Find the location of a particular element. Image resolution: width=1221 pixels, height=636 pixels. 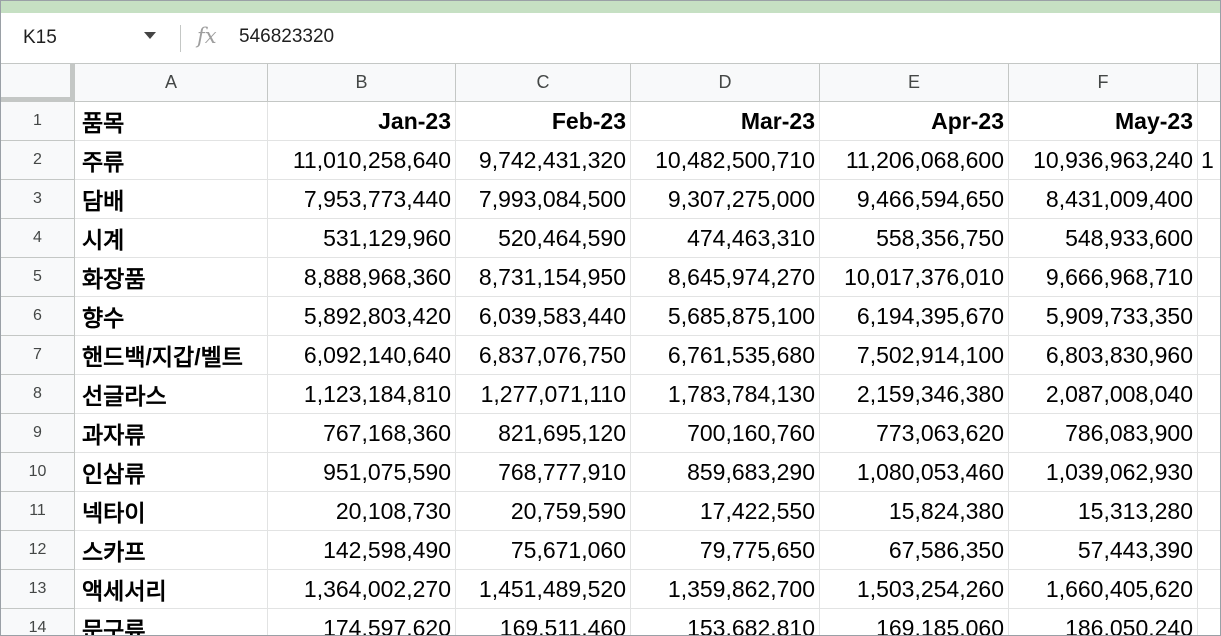

value-cell: 11,206,068,600 is located at coordinates (914, 160).